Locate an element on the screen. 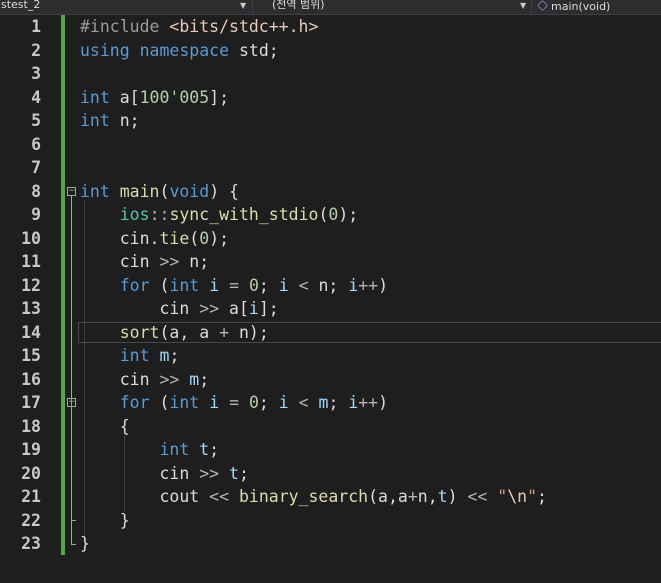 This screenshot has width=661, height=583. line-number: 7 is located at coordinates (36, 167).